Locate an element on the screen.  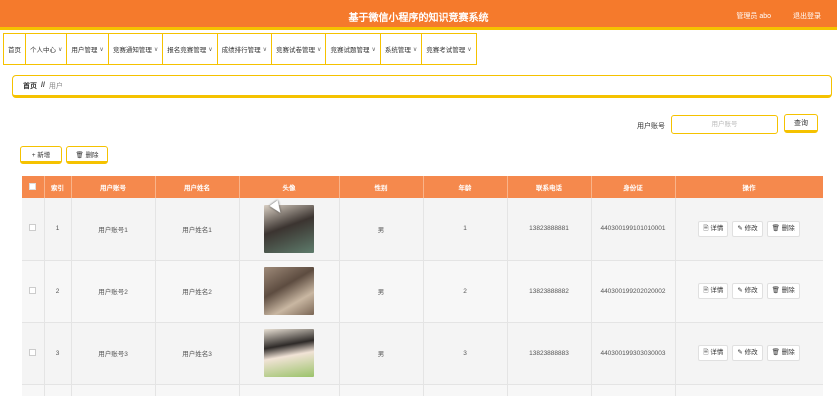
cell-phone: 13823888883 is located at coordinates (549, 353).